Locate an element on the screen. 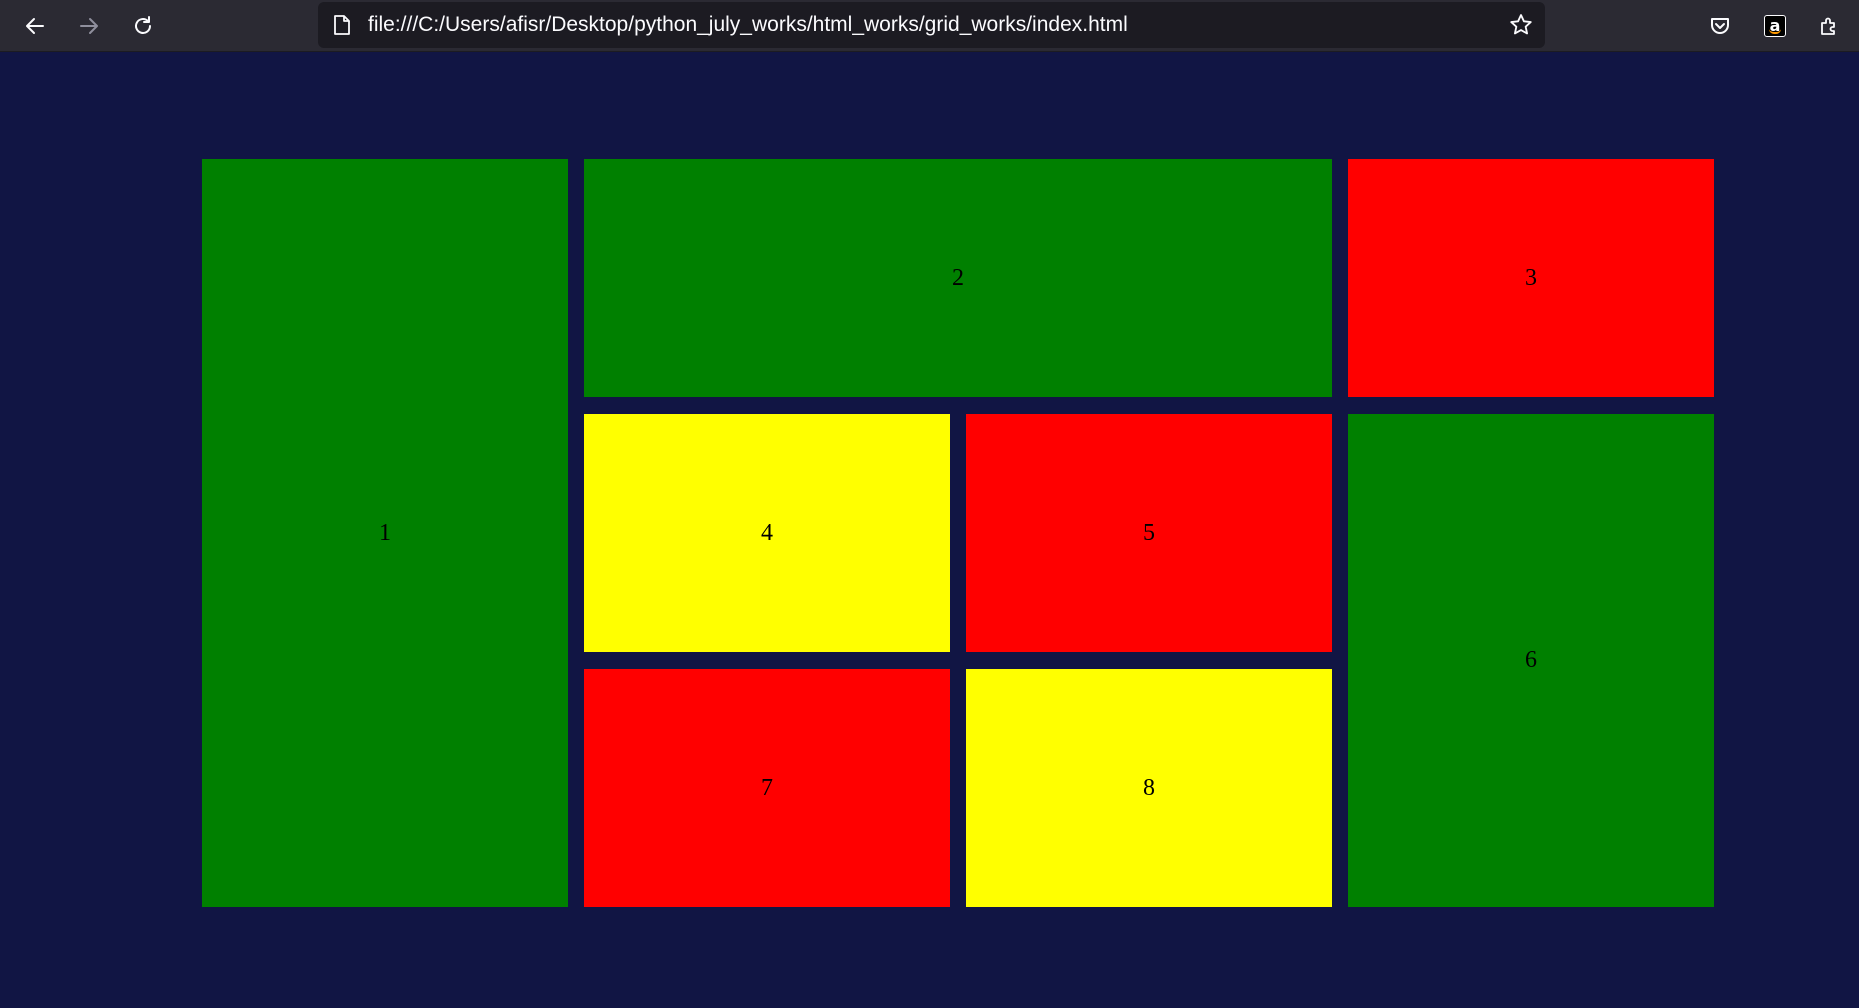 This screenshot has width=1859, height=1008. forward-button is located at coordinates (89, 26).